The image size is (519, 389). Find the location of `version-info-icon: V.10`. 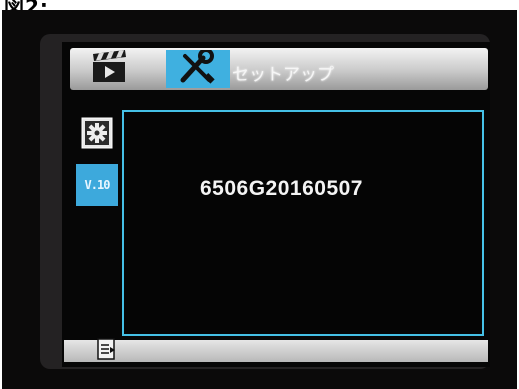

version-info-icon: V.10 is located at coordinates (97, 185).